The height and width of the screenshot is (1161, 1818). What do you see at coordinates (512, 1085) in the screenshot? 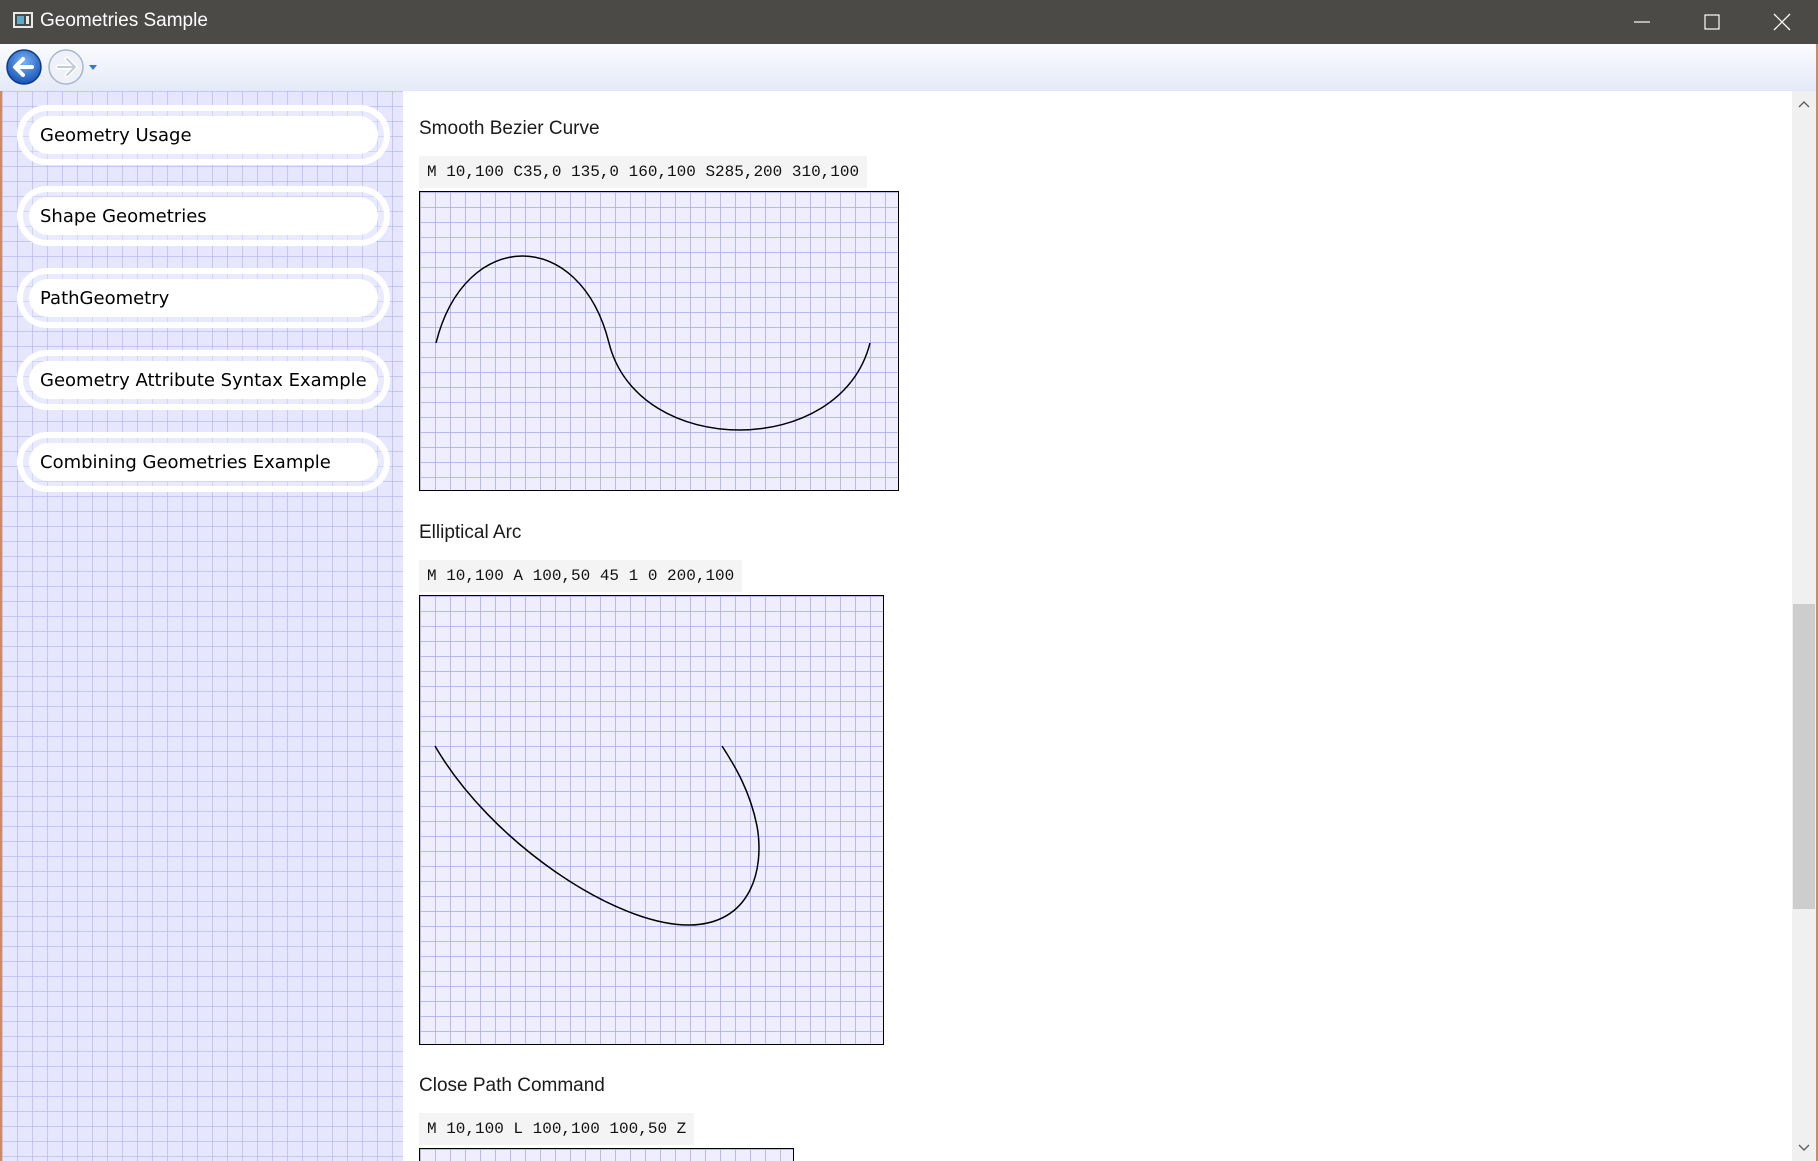
I see `section-title: Close Path Command` at bounding box center [512, 1085].